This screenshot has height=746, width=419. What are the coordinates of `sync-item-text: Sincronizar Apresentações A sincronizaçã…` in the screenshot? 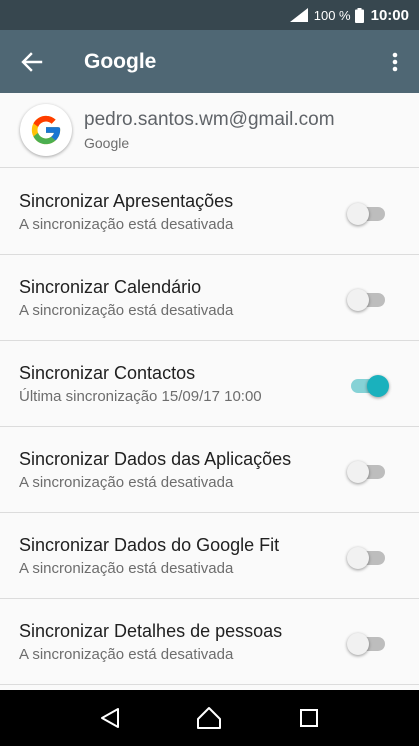 It's located at (126, 212).